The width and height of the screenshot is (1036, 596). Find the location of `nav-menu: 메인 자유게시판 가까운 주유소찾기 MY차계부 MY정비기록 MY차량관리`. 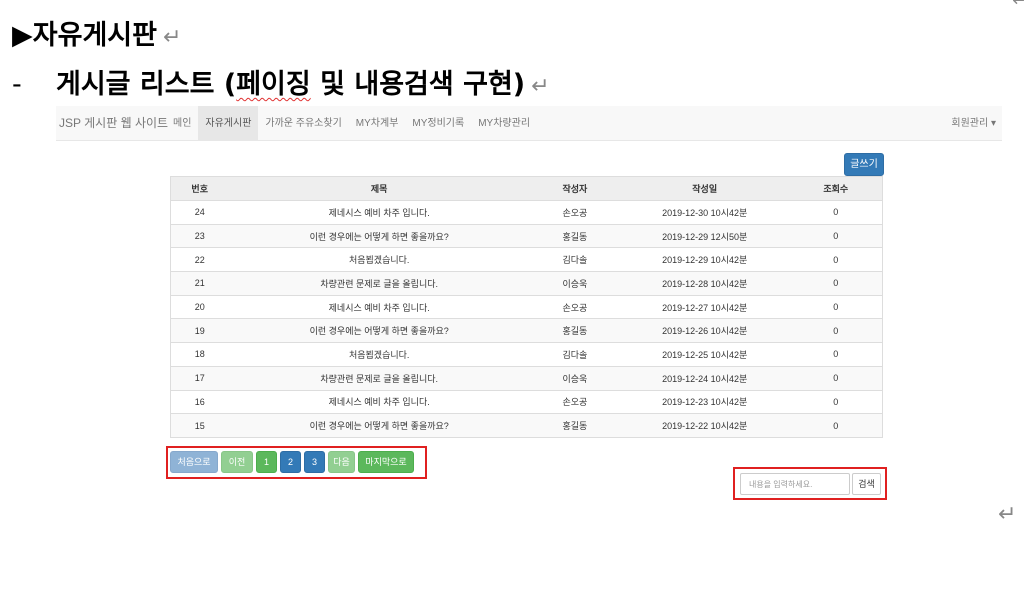

nav-menu: 메인 자유게시판 가까운 주유소찾기 MY차계부 MY정비기록 MY차량관리 is located at coordinates (351, 123).